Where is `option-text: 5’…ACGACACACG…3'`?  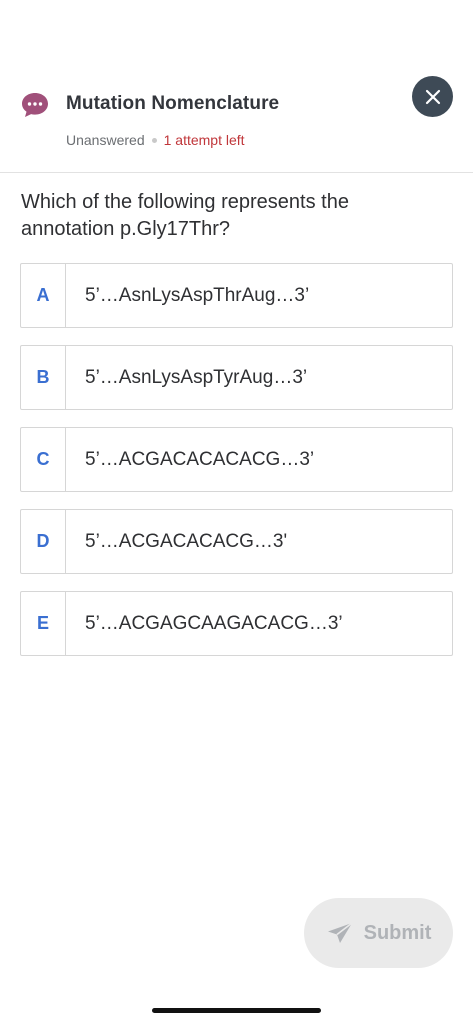
option-text: 5’…ACGACACACG…3' is located at coordinates (186, 541).